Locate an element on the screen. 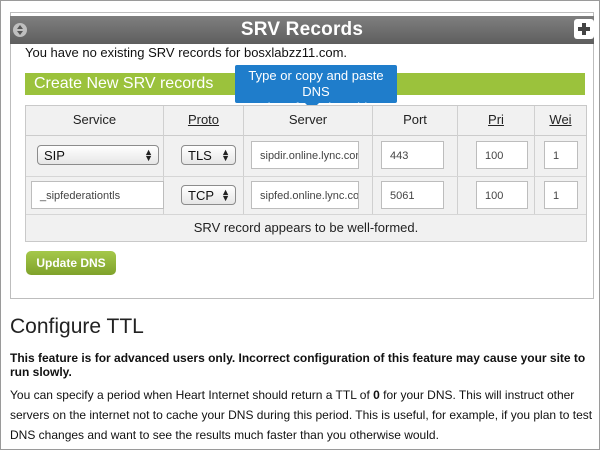 This screenshot has width=600, height=450. server-input: sipfed.online.lync.co is located at coordinates (305, 195).